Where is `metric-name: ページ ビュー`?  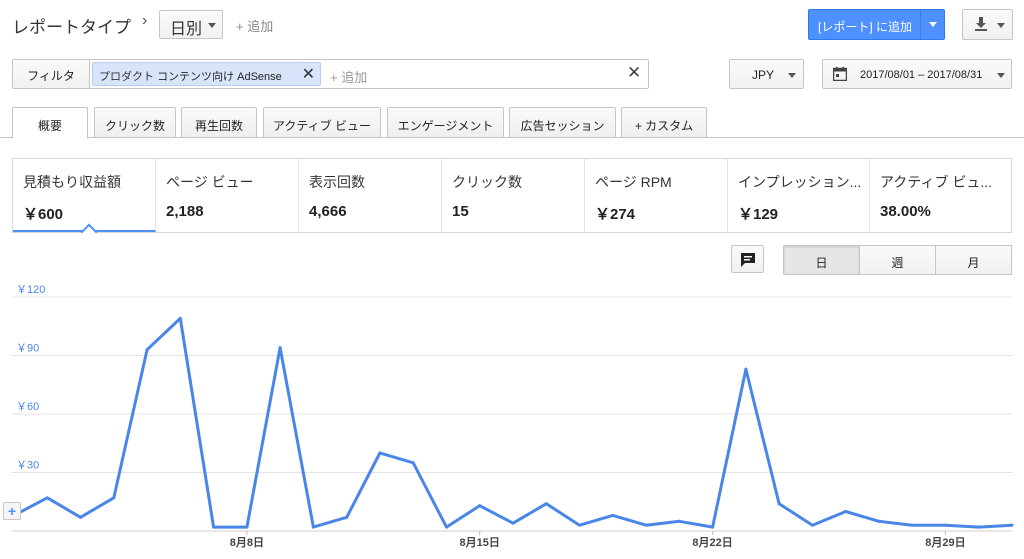
metric-name: ページ ビュー is located at coordinates (210, 182).